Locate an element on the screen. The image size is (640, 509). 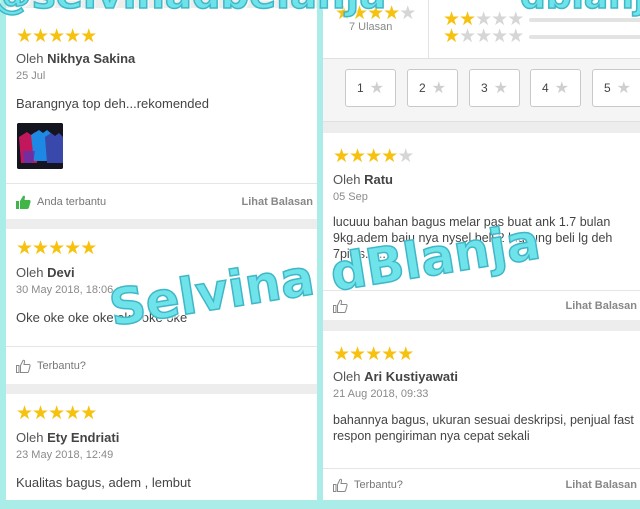
review-date: 05 Sep is located at coordinates (350, 197).